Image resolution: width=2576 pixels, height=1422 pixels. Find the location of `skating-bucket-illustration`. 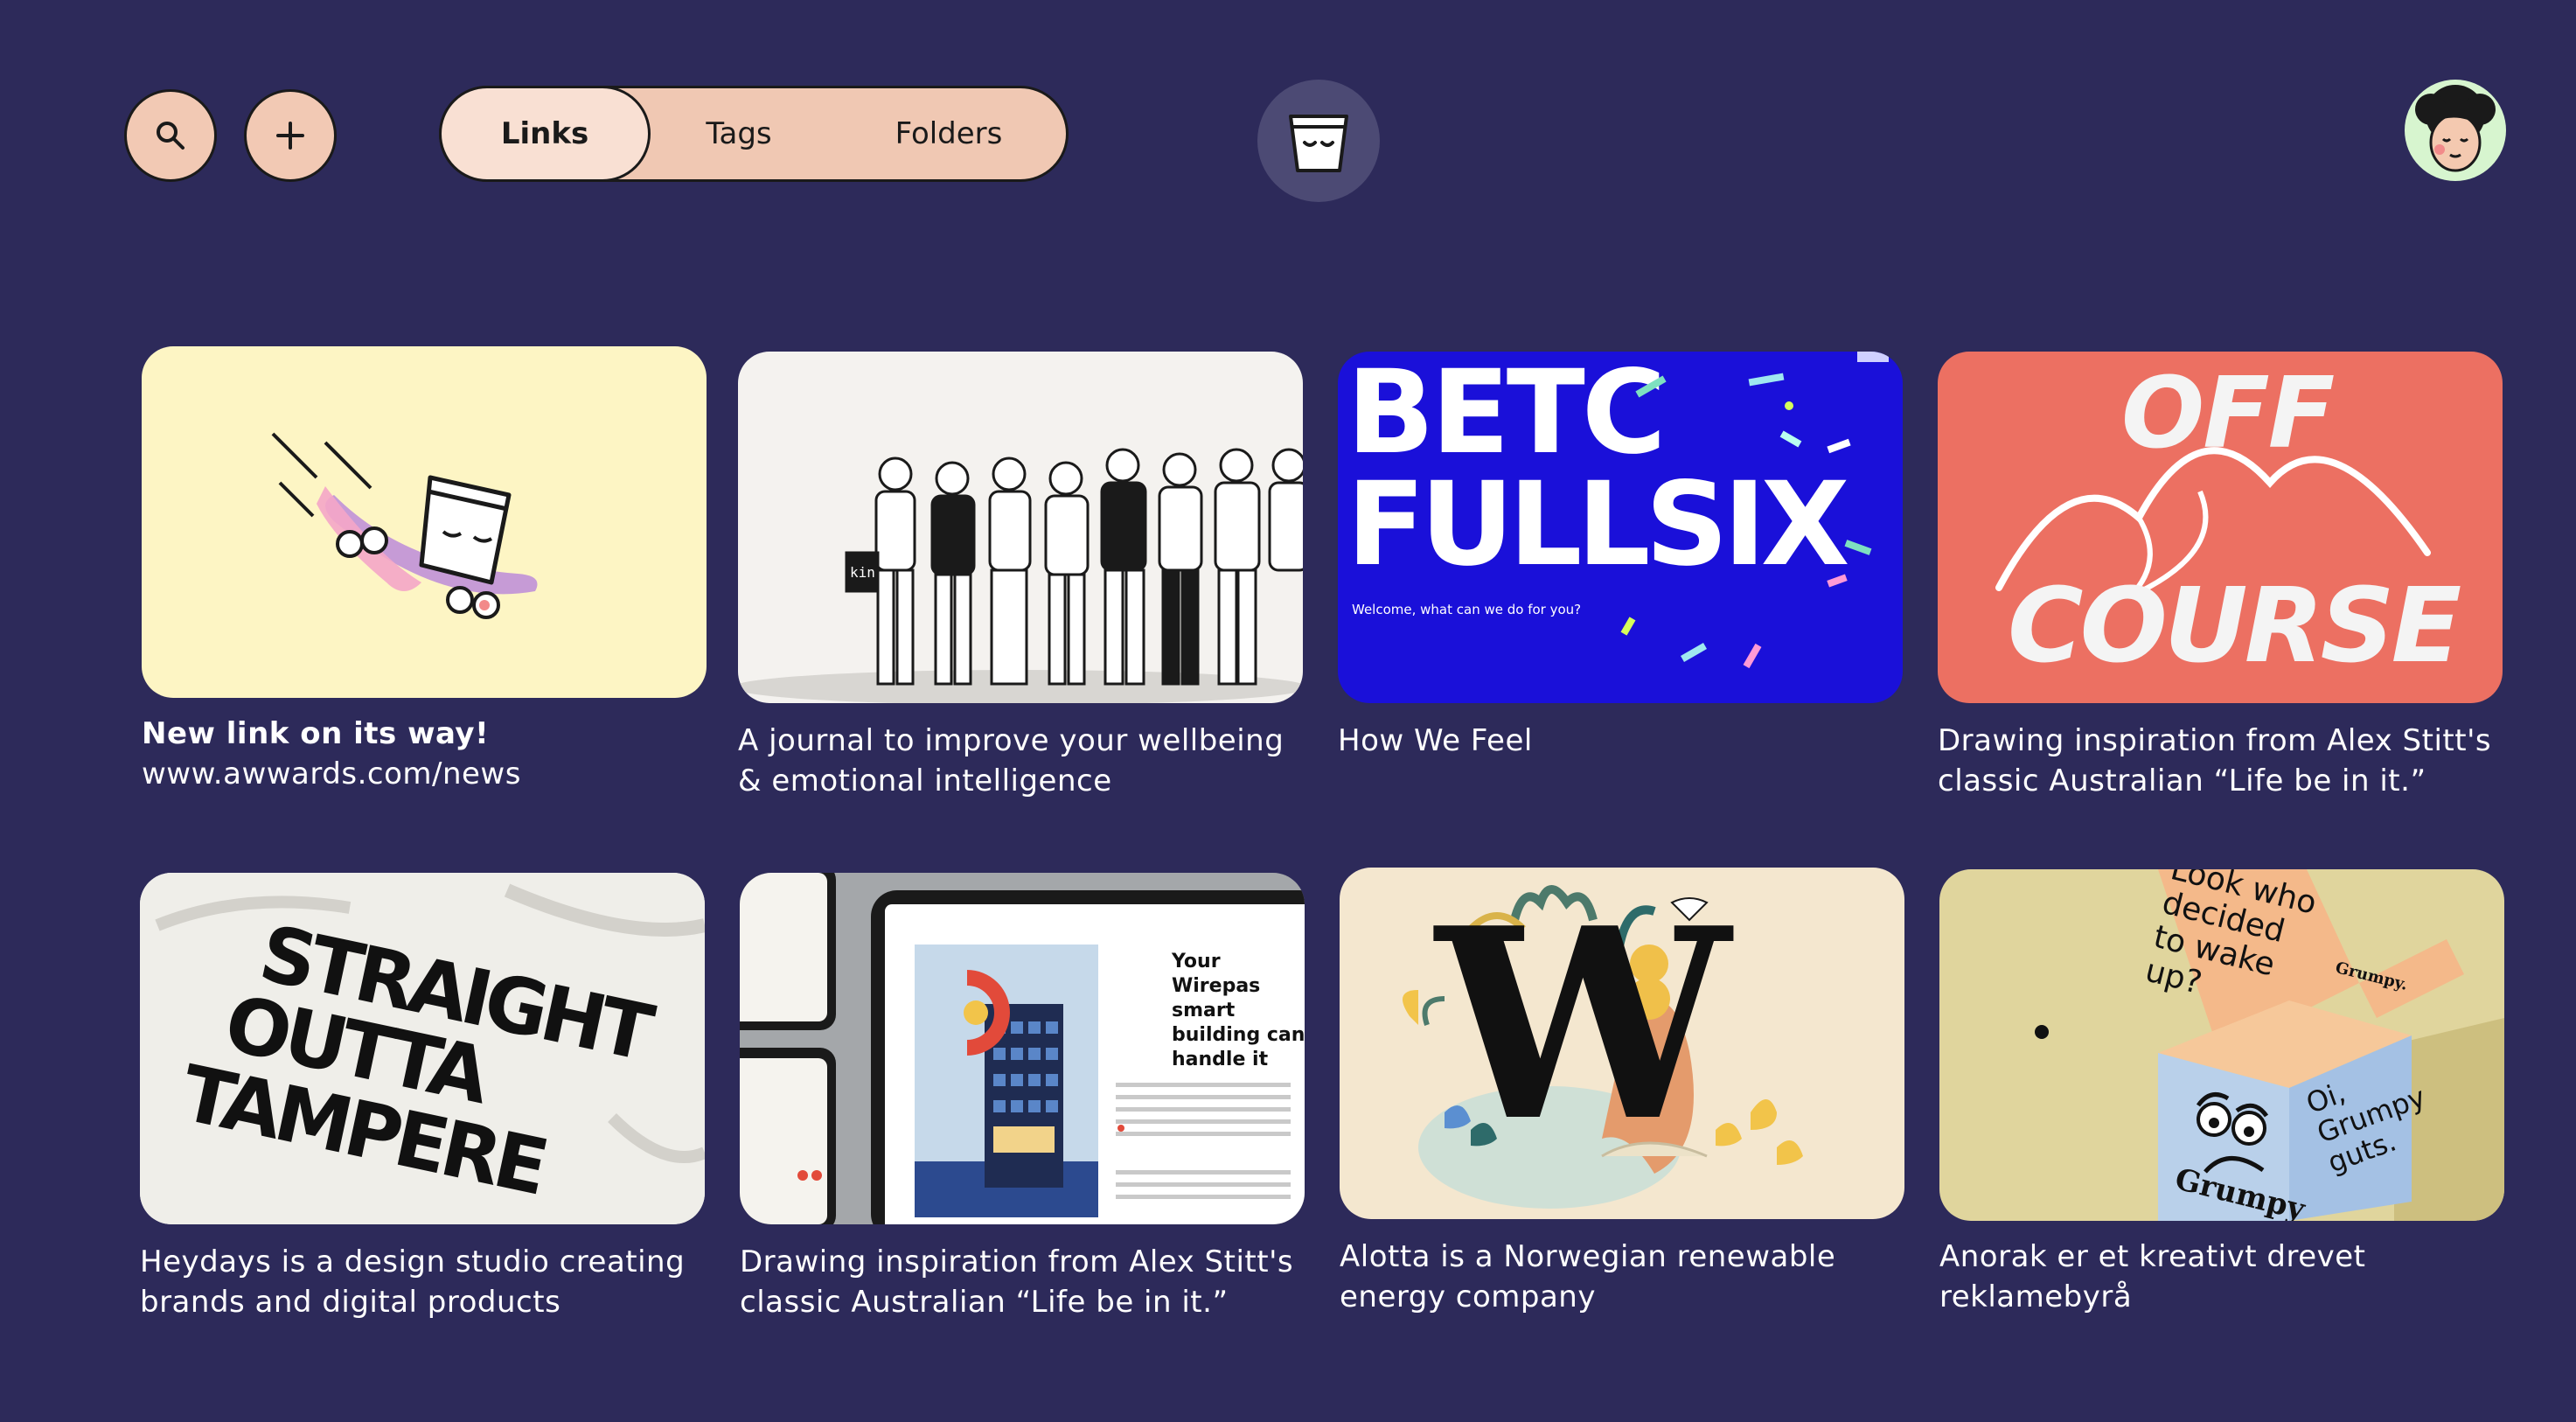

skating-bucket-illustration is located at coordinates (404, 525).